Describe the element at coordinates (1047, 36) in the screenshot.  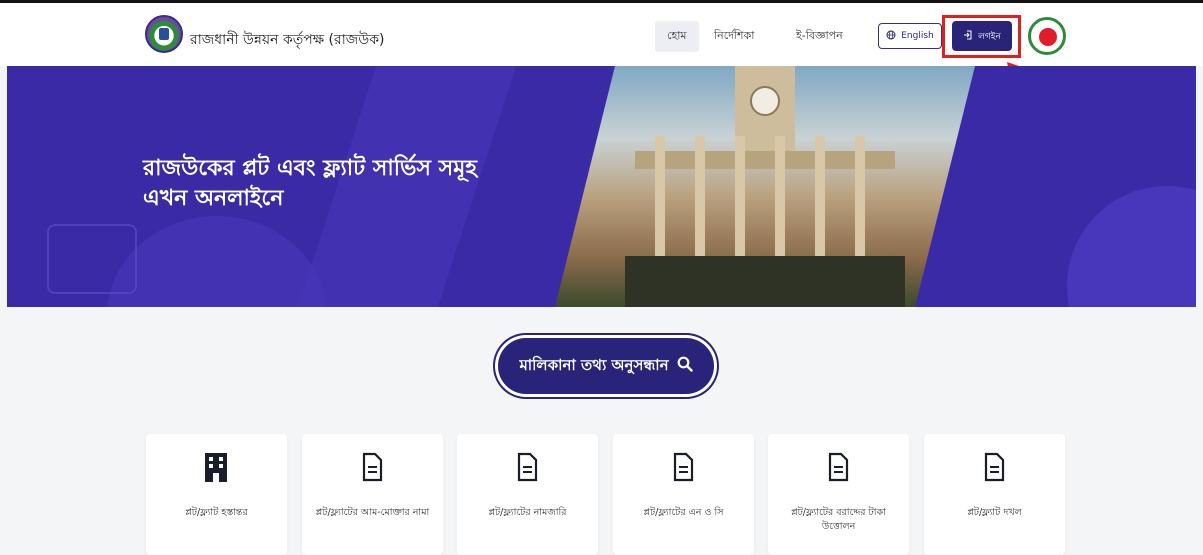
I see `bangladesh-govt-emblem` at that location.